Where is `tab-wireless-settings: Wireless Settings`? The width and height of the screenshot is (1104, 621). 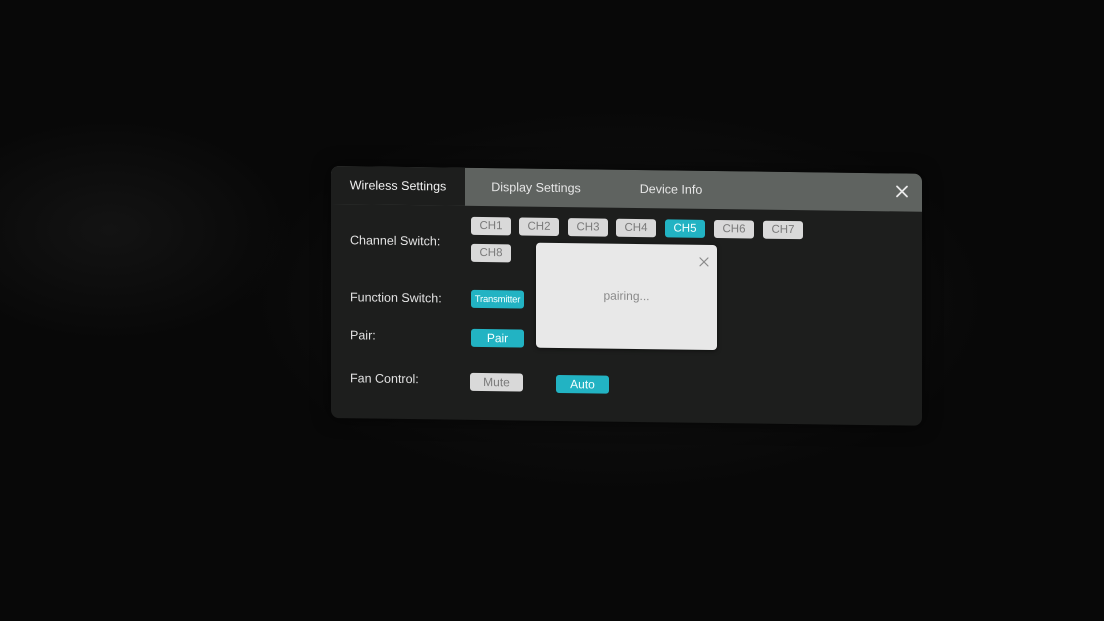 tab-wireless-settings: Wireless Settings is located at coordinates (398, 186).